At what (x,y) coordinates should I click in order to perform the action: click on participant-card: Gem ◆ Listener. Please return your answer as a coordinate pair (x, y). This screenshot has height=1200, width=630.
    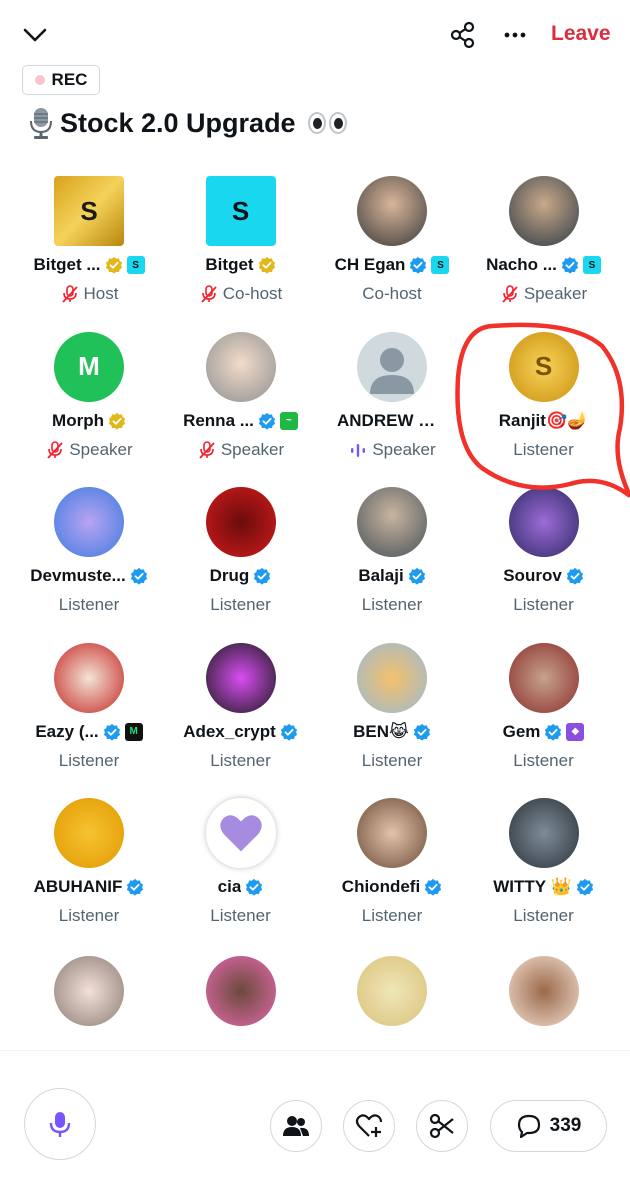
    Looking at the image, I should click on (544, 712).